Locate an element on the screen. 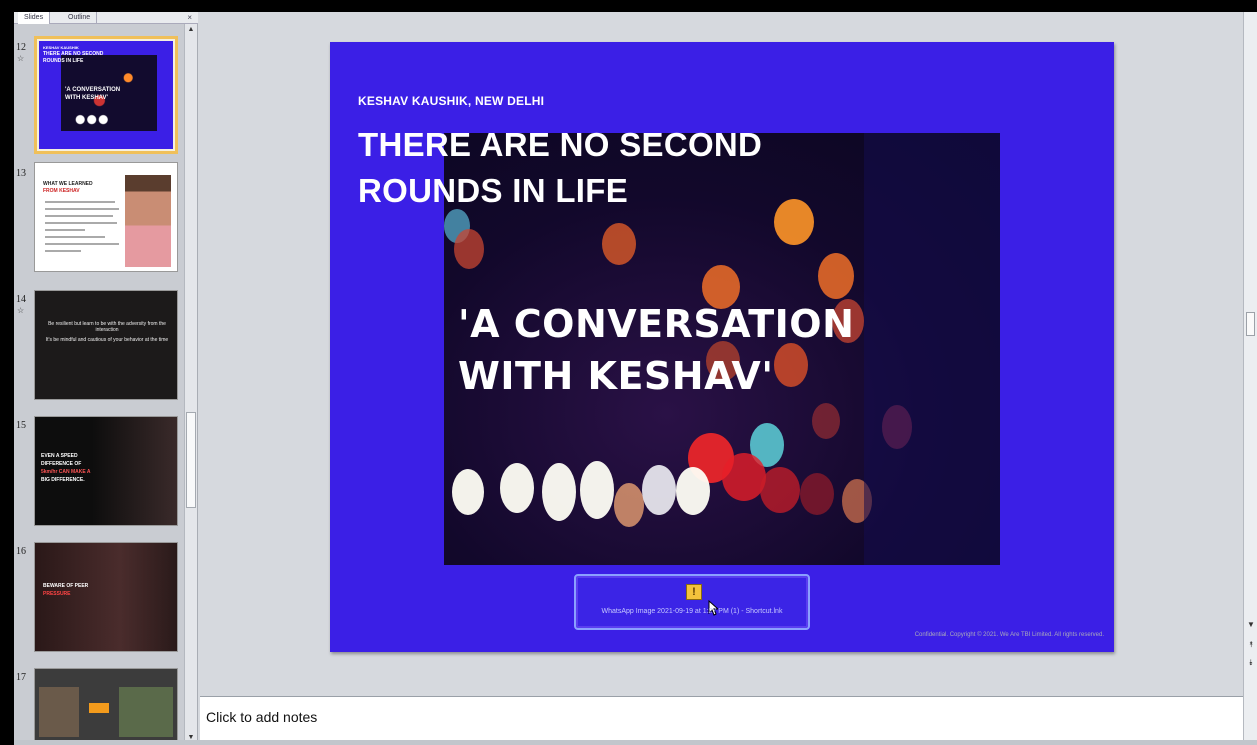 The image size is (1257, 745). thumb-text: PRESSURE is located at coordinates (57, 594).